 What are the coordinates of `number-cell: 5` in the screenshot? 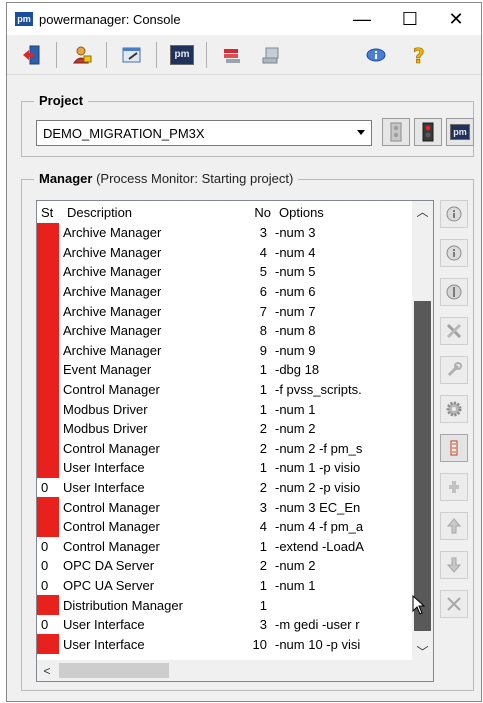 It's located at (263, 272).